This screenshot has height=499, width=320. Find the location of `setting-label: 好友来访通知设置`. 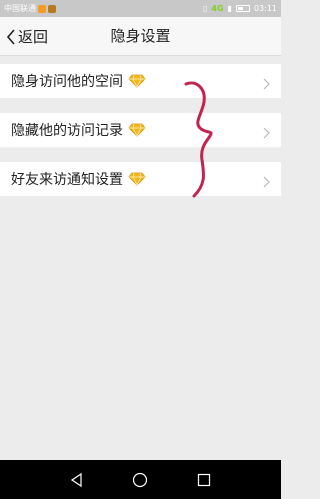

setting-label: 好友来访通知设置 is located at coordinates (67, 180).